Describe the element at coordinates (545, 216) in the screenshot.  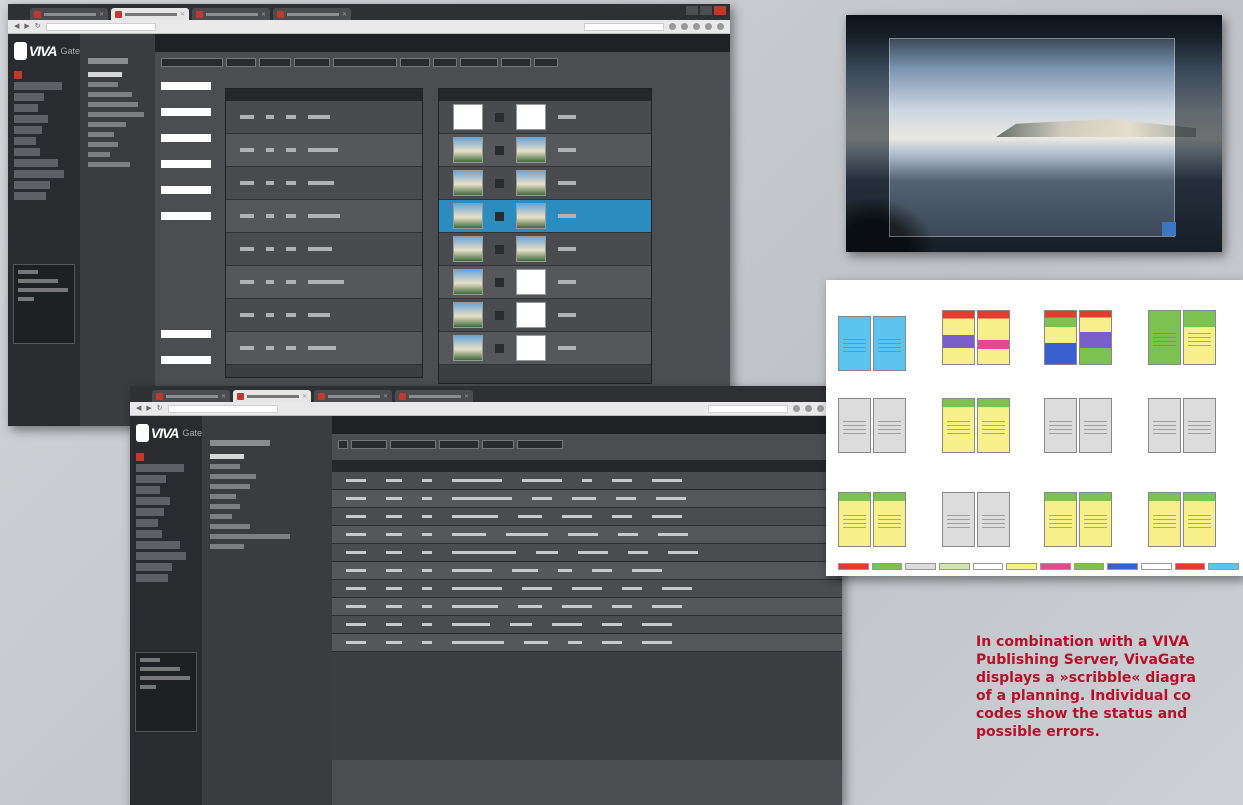
I see `image-row-selected` at that location.